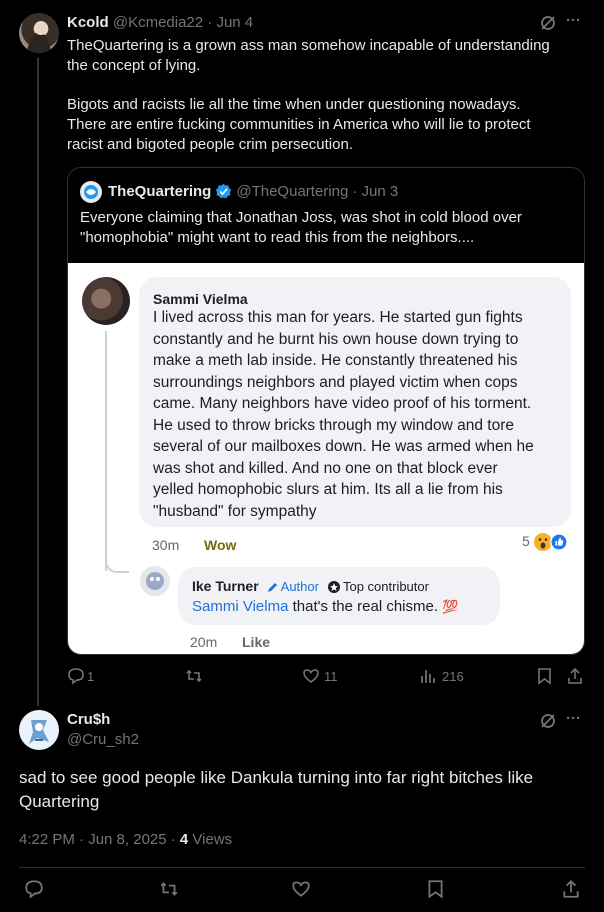 The image size is (604, 912). I want to click on like-button, so click(301, 891).